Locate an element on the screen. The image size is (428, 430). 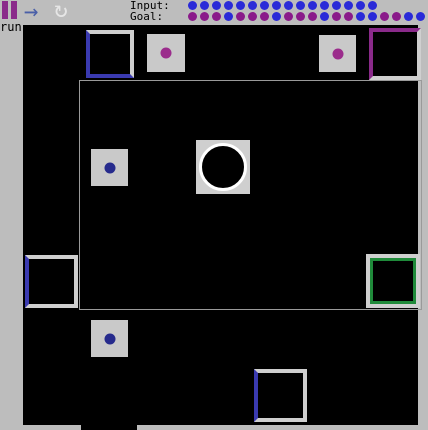
ball is located at coordinates (223, 167).